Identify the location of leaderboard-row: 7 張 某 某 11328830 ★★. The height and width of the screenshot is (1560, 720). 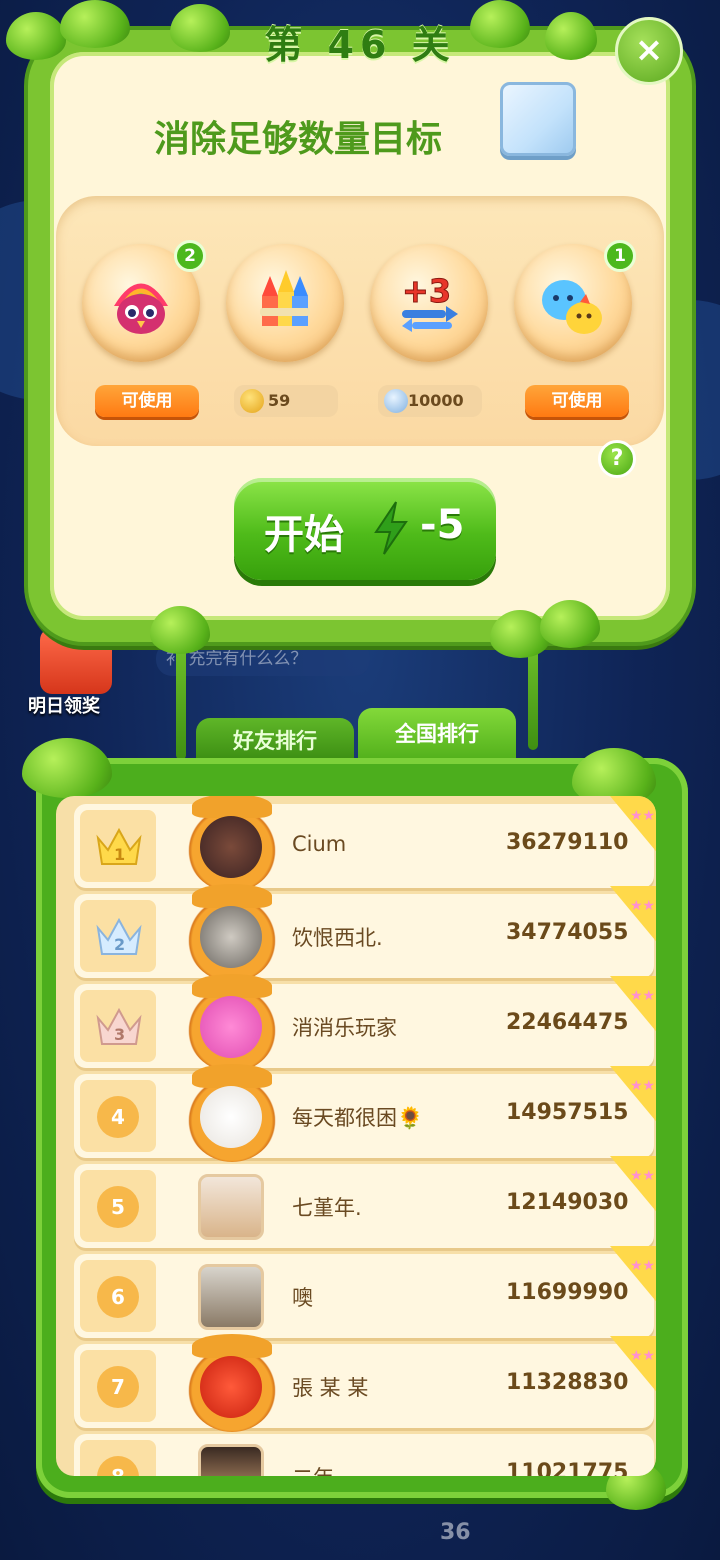
(365, 1383).